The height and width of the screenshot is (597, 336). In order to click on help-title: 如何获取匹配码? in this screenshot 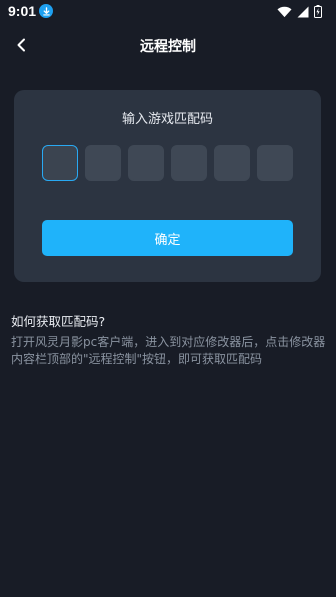, I will do `click(58, 321)`.